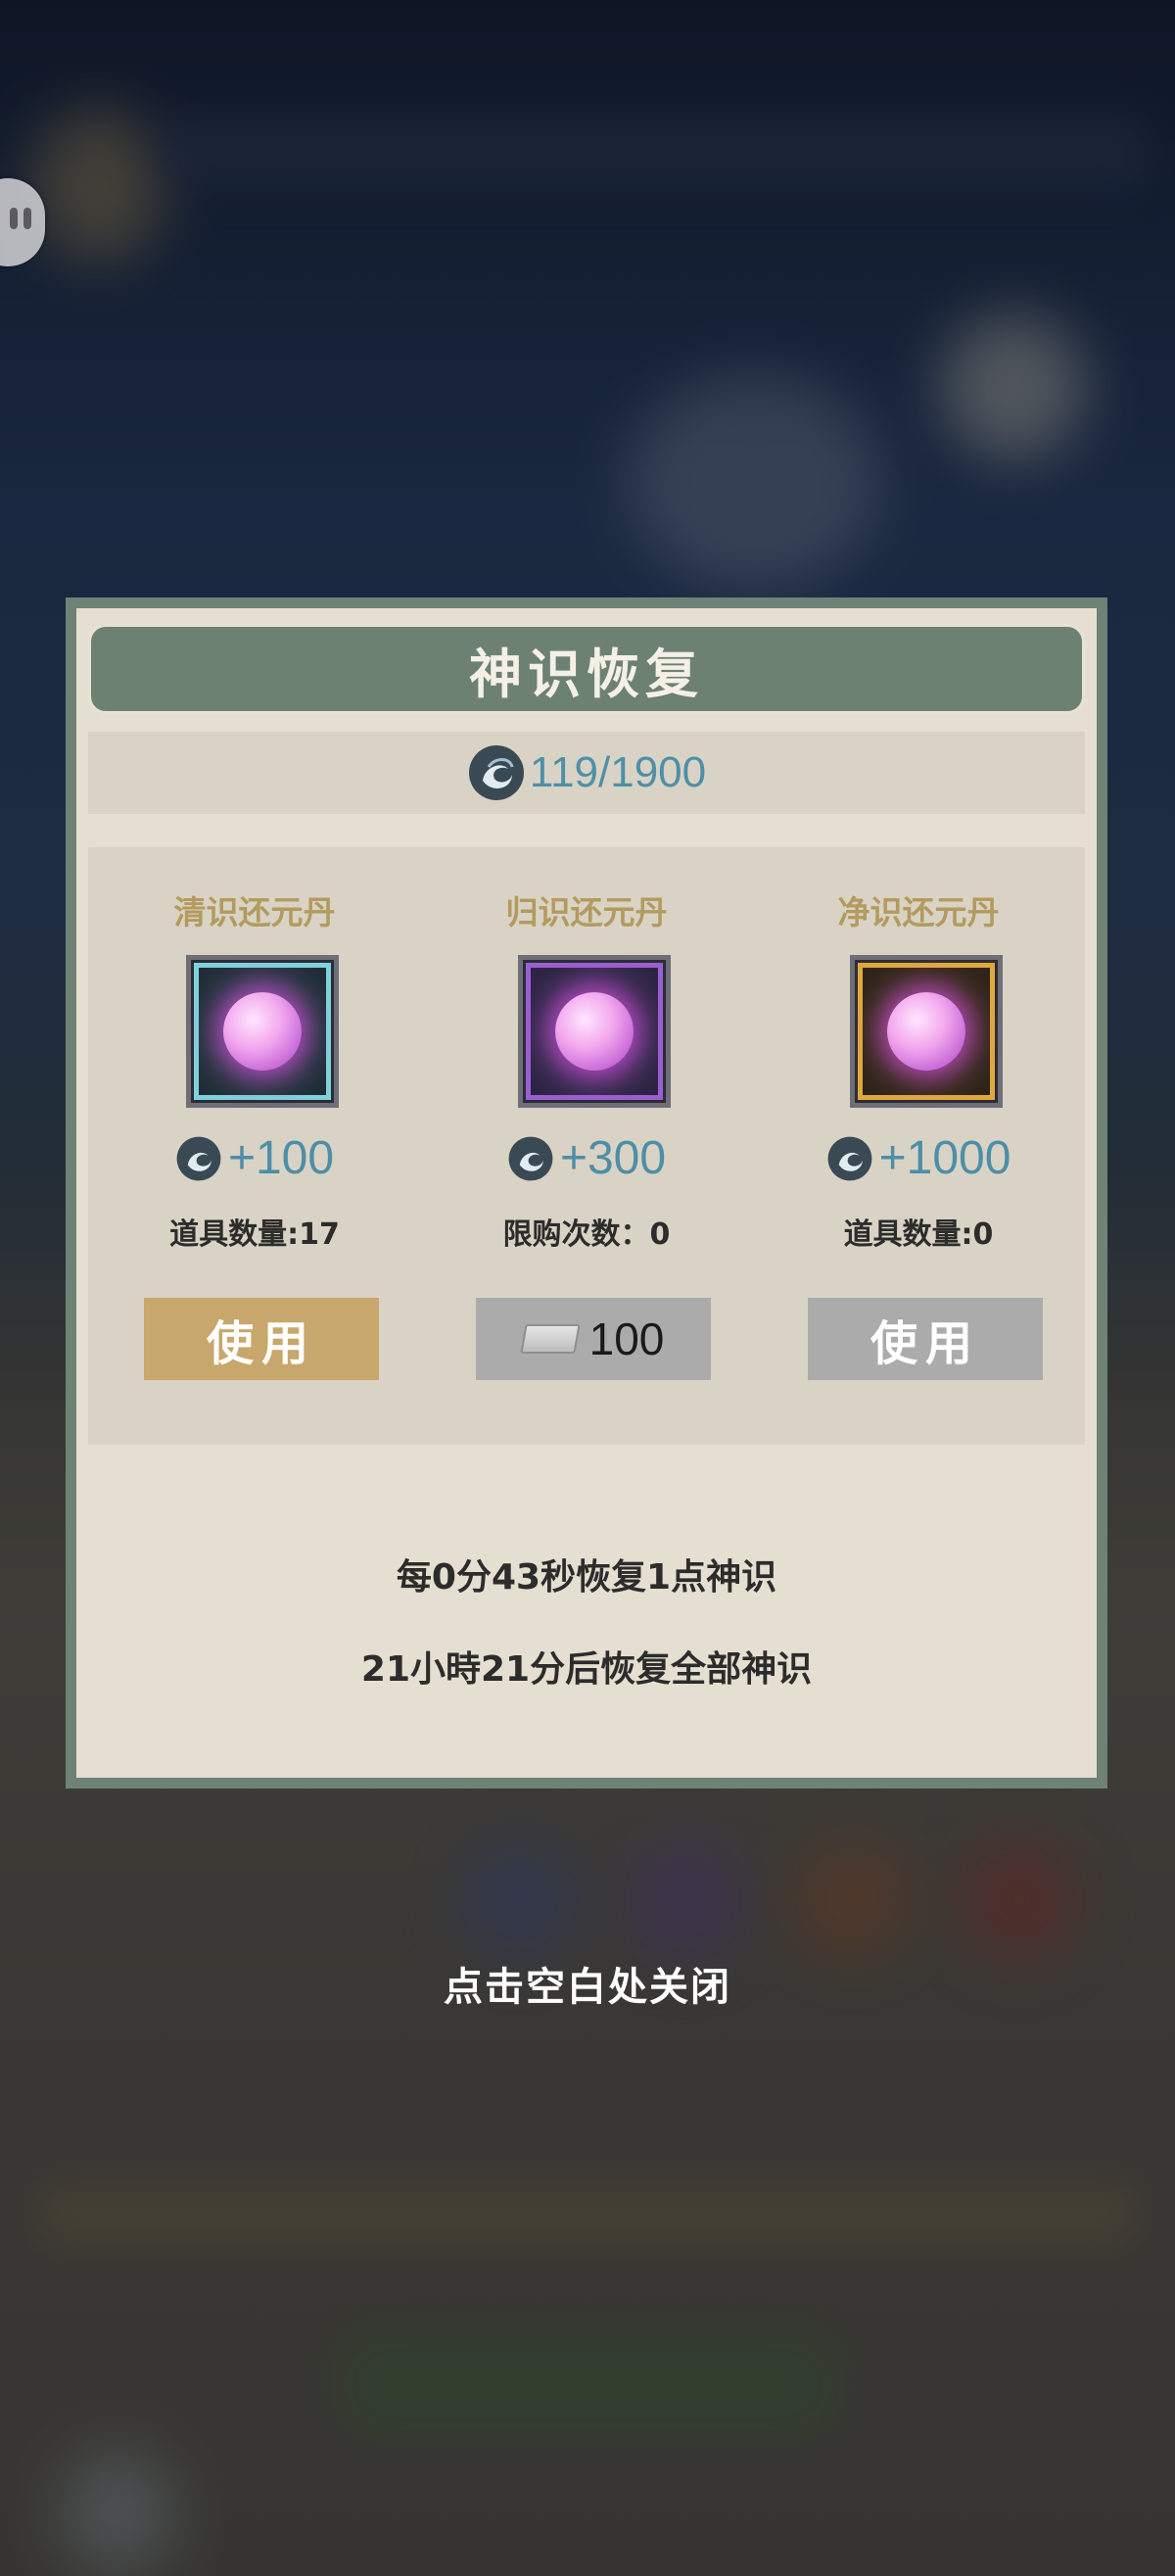 This screenshot has height=2576, width=1175. I want to click on item-gain-value: +1000, so click(944, 1158).